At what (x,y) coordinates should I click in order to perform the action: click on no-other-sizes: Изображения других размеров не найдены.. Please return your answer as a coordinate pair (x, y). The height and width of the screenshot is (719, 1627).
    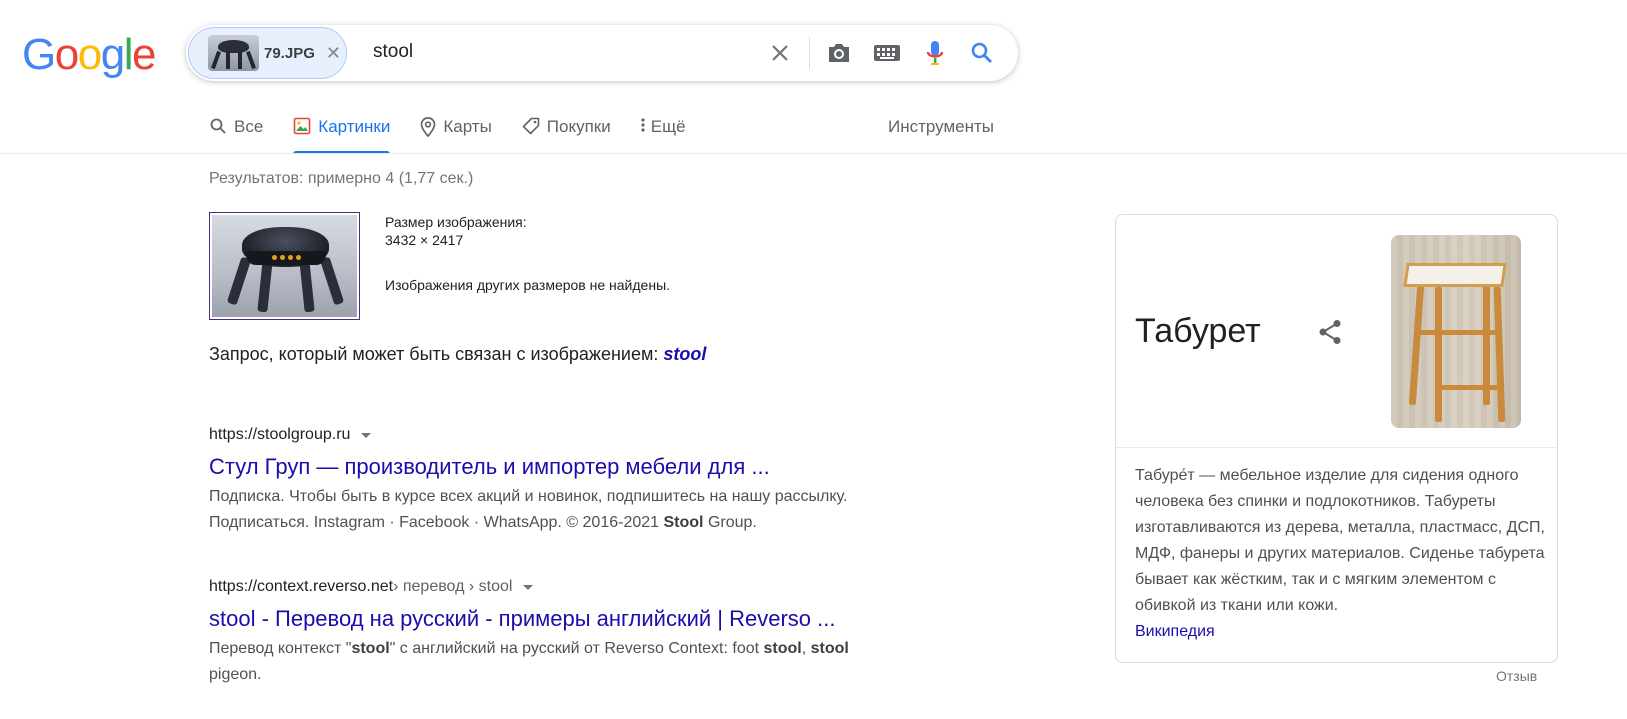
    Looking at the image, I should click on (528, 285).